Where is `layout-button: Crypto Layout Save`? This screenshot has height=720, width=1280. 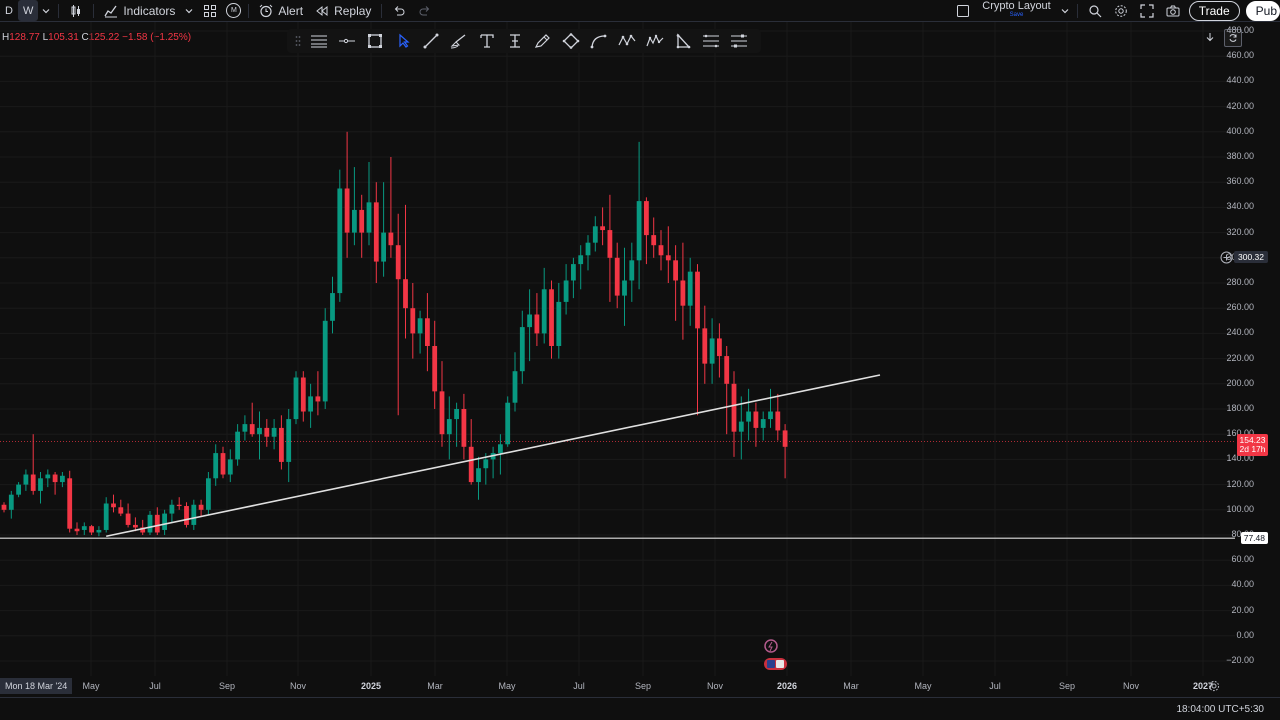
layout-button: Crypto Layout Save is located at coordinates (1003, 10).